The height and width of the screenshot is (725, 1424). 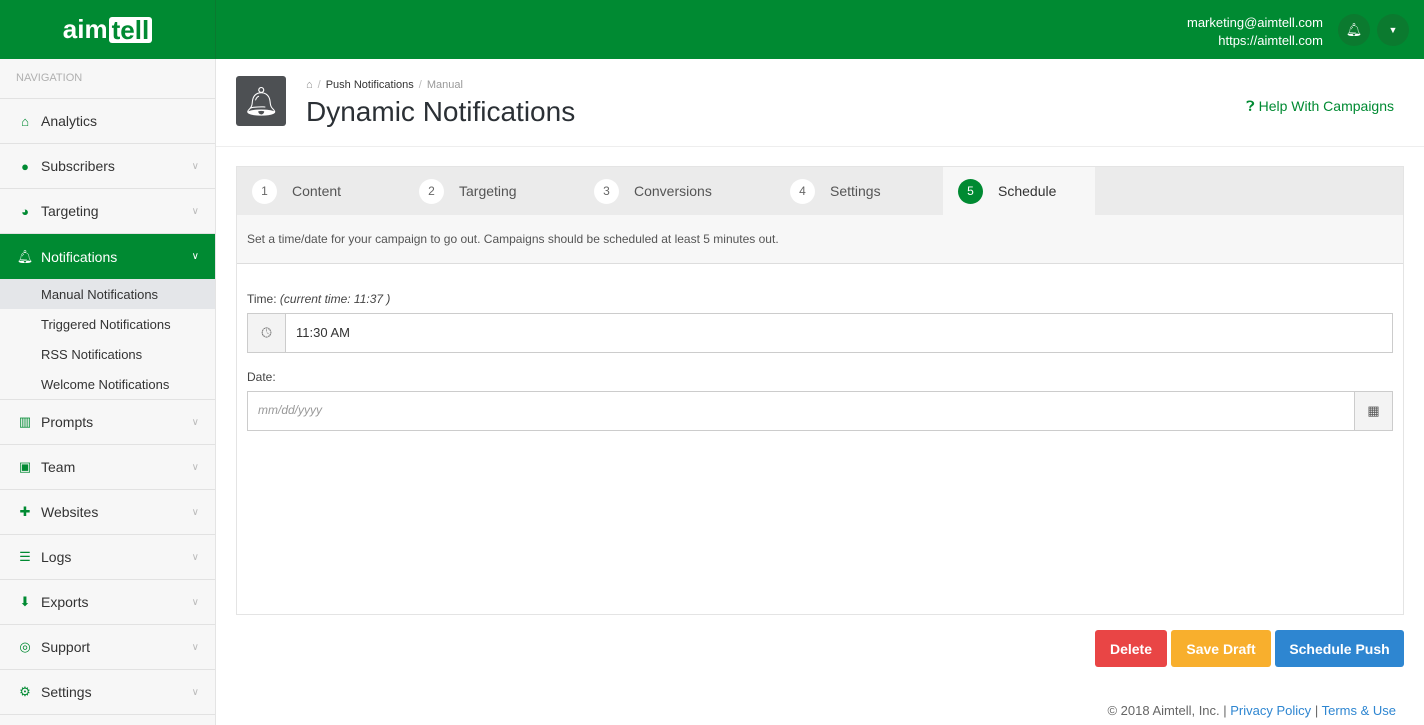 What do you see at coordinates (855, 191) in the screenshot?
I see `tab-label: Settings` at bounding box center [855, 191].